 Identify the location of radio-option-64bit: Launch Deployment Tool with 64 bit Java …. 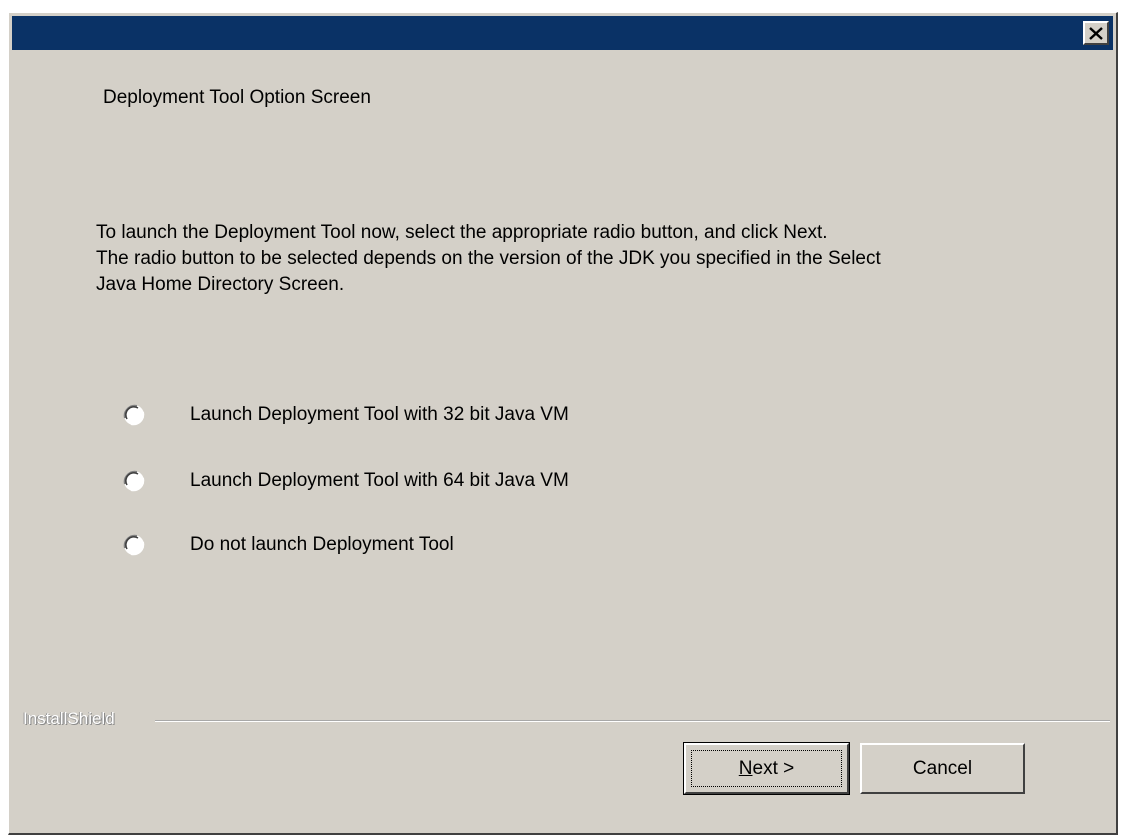
(345, 481).